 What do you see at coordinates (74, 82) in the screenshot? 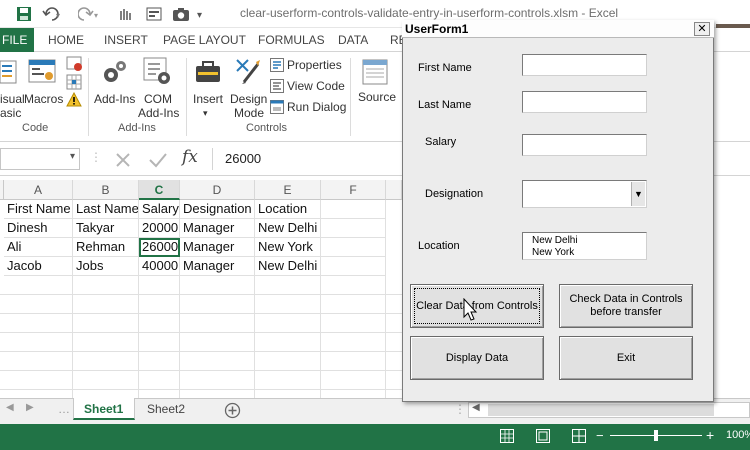
I see `relative-references-icon` at bounding box center [74, 82].